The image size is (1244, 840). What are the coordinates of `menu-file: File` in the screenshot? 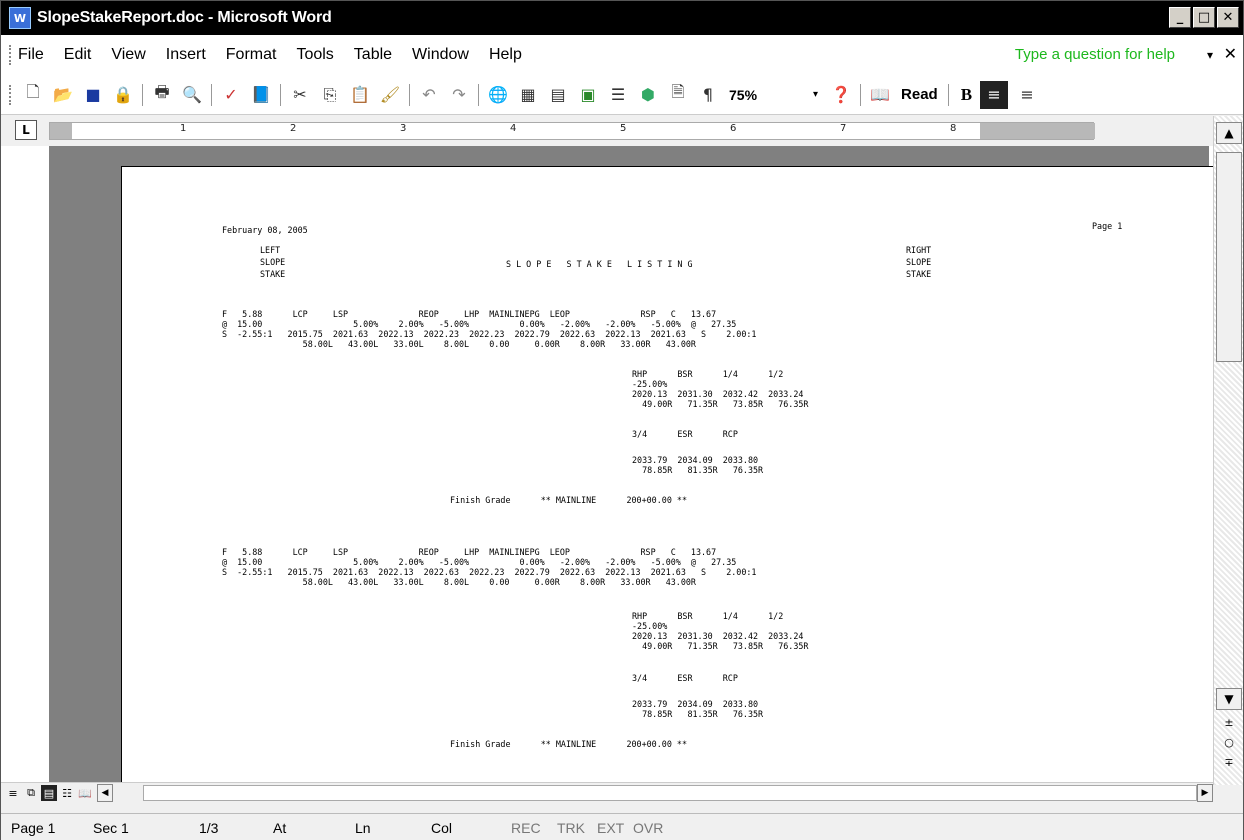 It's located at (31, 55).